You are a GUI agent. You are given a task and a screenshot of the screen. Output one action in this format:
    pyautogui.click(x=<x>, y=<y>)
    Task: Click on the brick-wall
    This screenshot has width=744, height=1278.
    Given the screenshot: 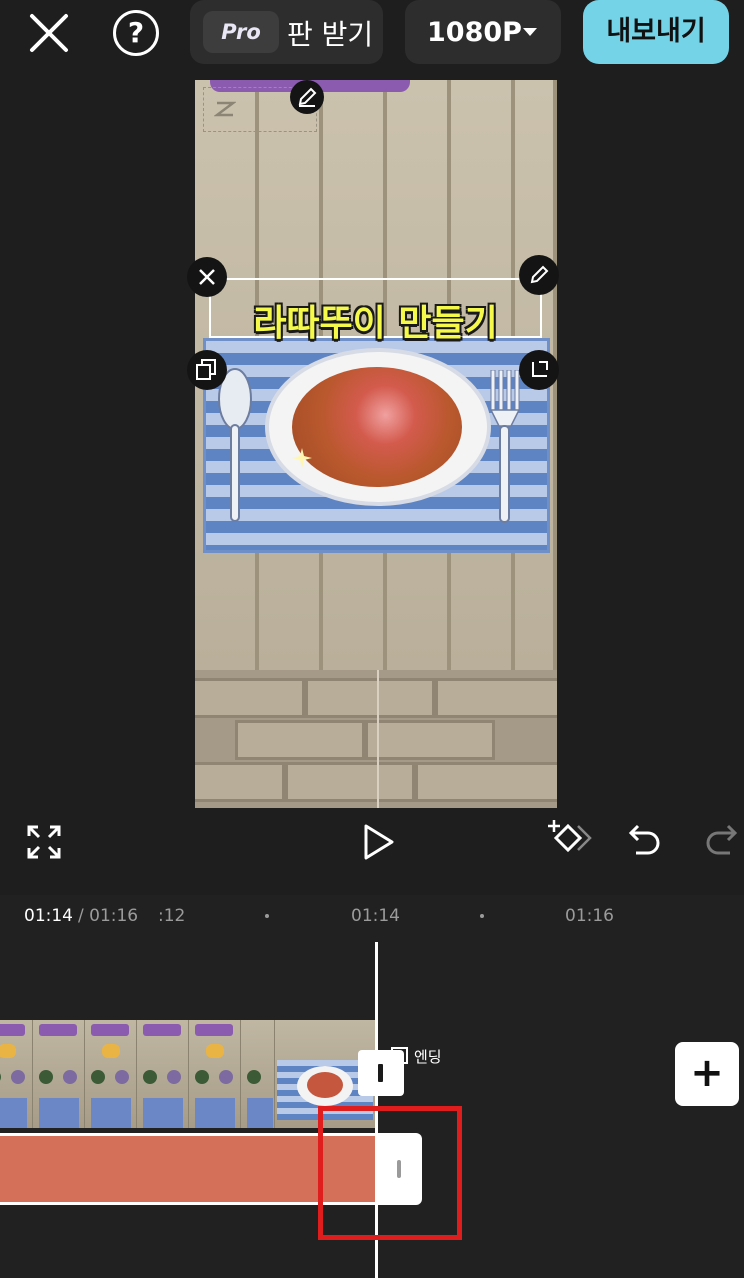 What is the action you would take?
    pyautogui.click(x=376, y=739)
    